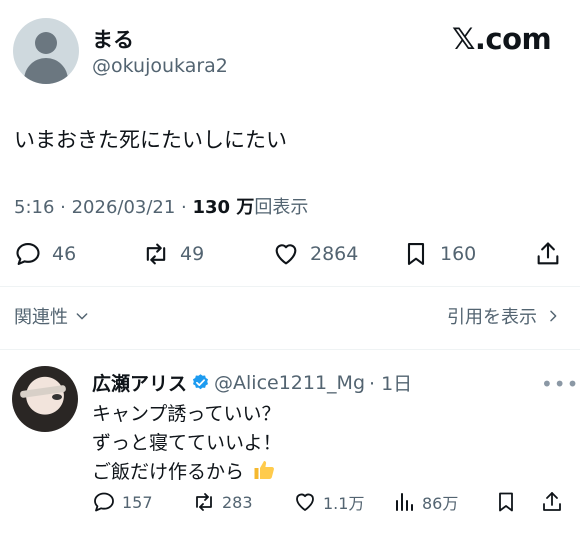 This screenshot has width=580, height=533. I want to click on tweet-timestamp: 5:16 · 2026/03/21 ·, so click(103, 207).